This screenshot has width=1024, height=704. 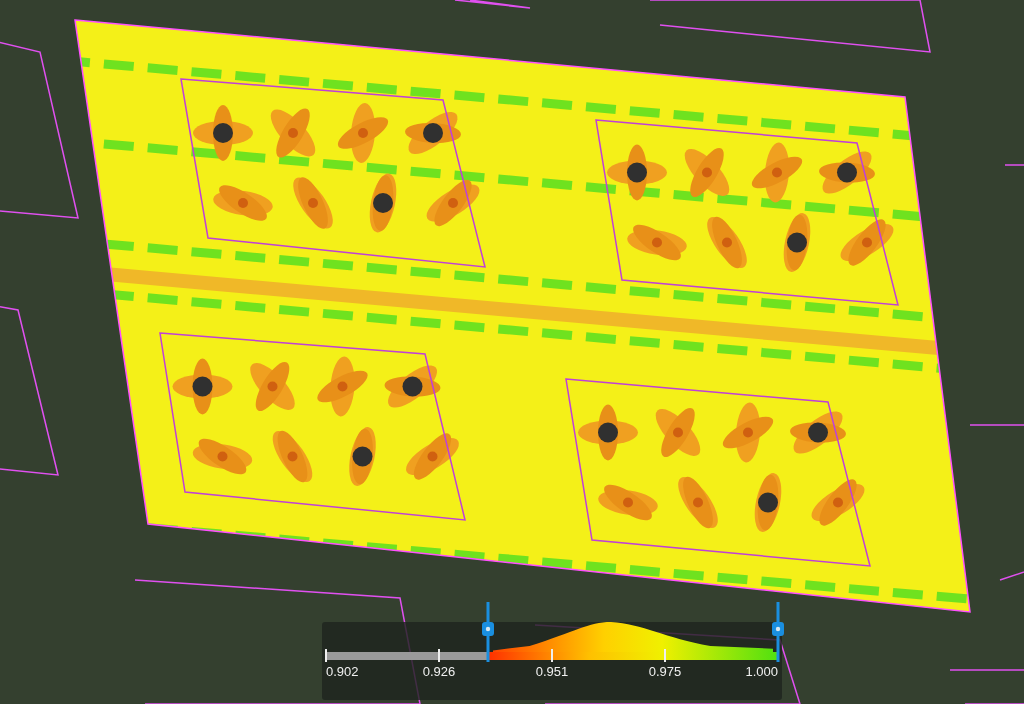 I want to click on scale-tick-label: 0.926, so click(x=439, y=671).